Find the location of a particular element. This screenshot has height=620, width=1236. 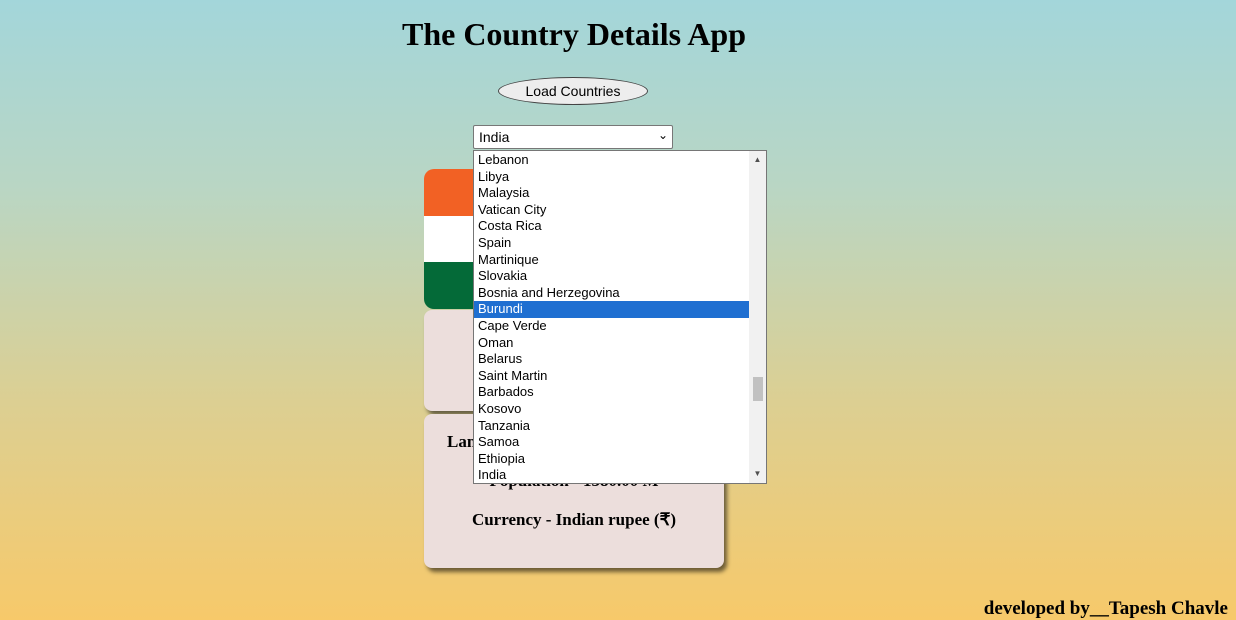

country-option: Samoa is located at coordinates (612, 442).